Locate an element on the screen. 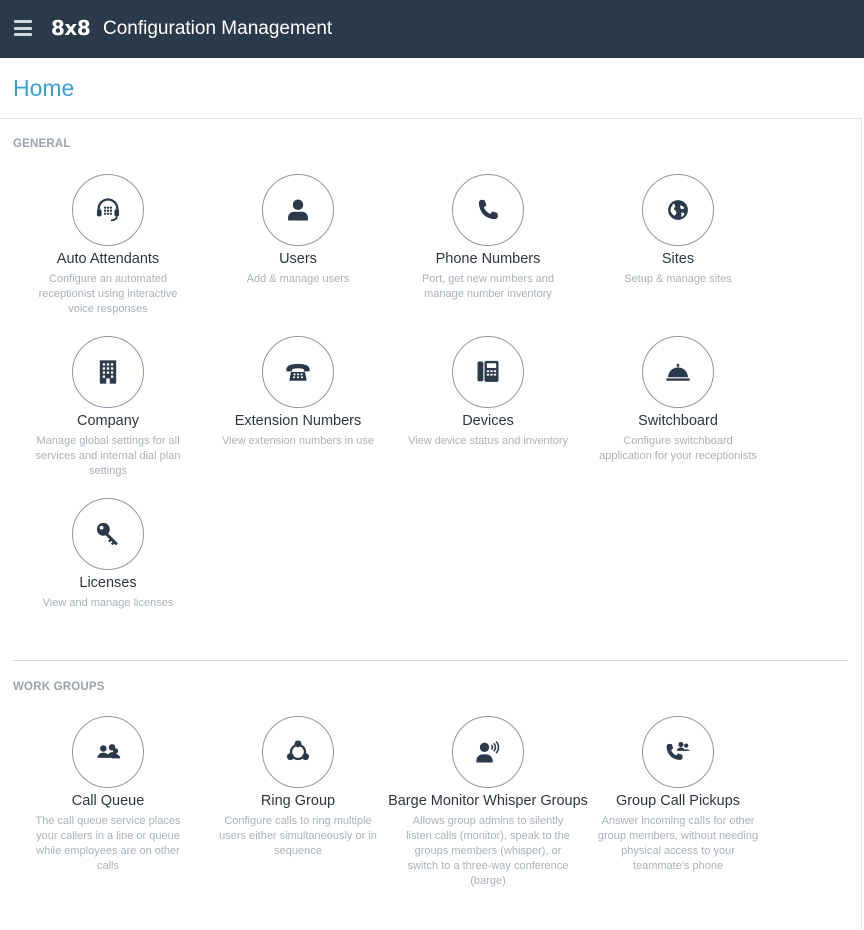 This screenshot has width=864, height=930. device-icon is located at coordinates (488, 371).